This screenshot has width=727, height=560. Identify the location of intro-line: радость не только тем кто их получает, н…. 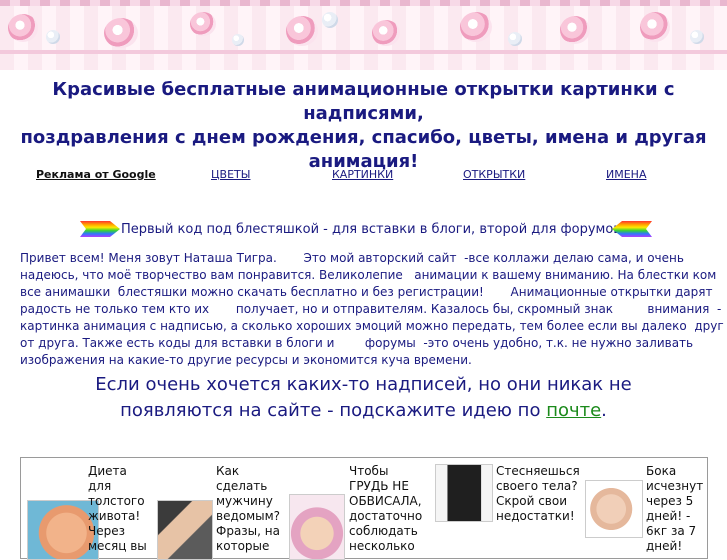
(371, 309).